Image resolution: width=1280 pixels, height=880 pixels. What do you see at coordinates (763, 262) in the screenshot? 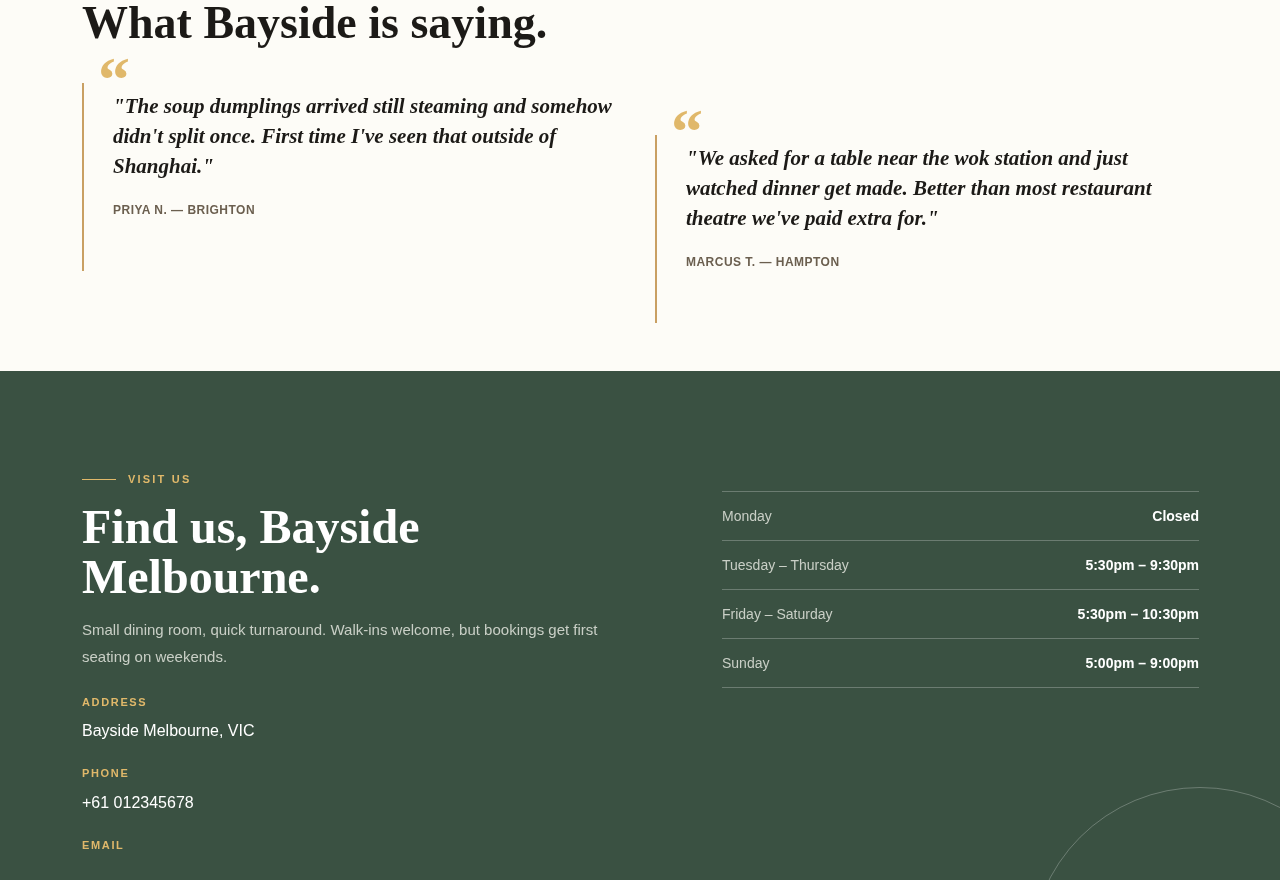
I see `testimonial-author: MARCUS T. — HAMPTON` at bounding box center [763, 262].